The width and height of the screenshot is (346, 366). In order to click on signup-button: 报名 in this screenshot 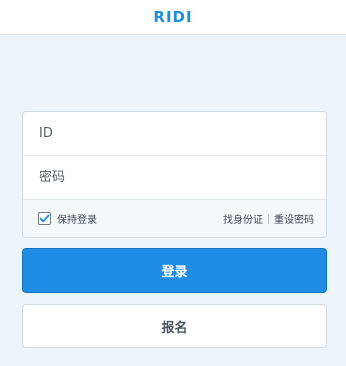, I will do `click(174, 326)`.